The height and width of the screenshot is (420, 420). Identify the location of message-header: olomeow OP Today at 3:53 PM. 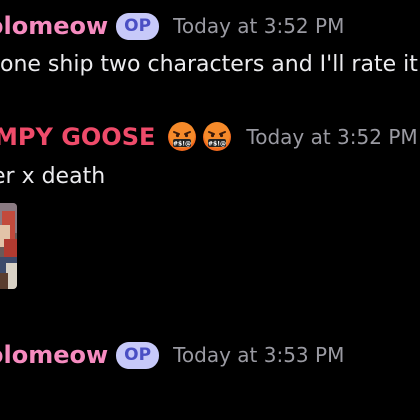
(210, 355).